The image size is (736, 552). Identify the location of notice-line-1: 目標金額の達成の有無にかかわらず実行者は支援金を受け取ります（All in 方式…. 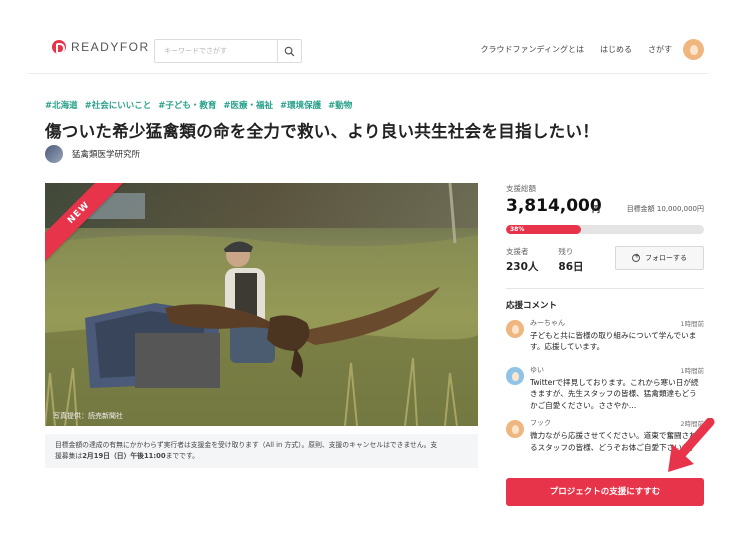
(246, 445).